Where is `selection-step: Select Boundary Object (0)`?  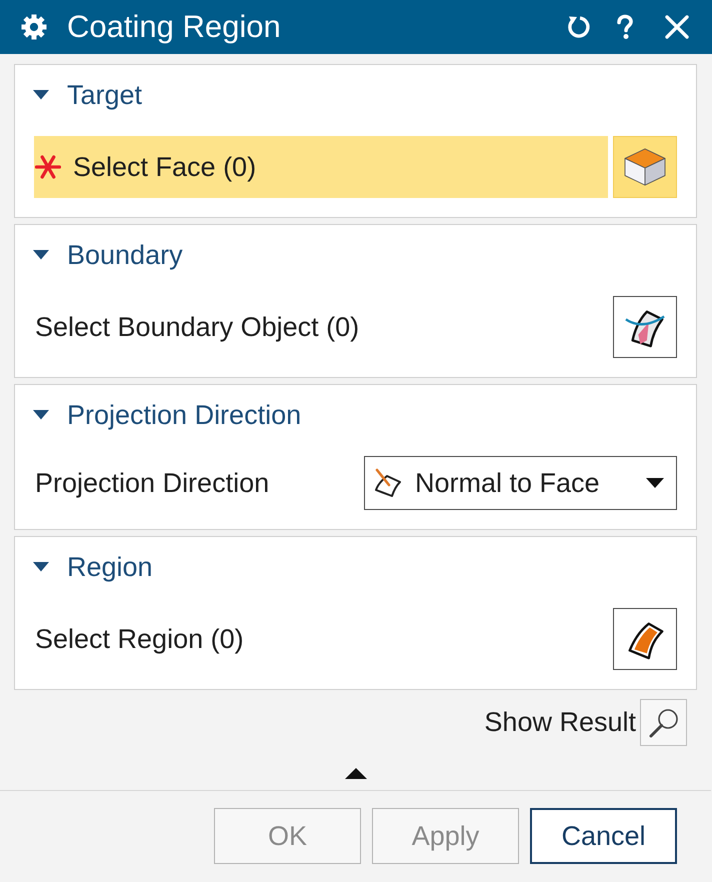 selection-step: Select Boundary Object (0) is located at coordinates (197, 327).